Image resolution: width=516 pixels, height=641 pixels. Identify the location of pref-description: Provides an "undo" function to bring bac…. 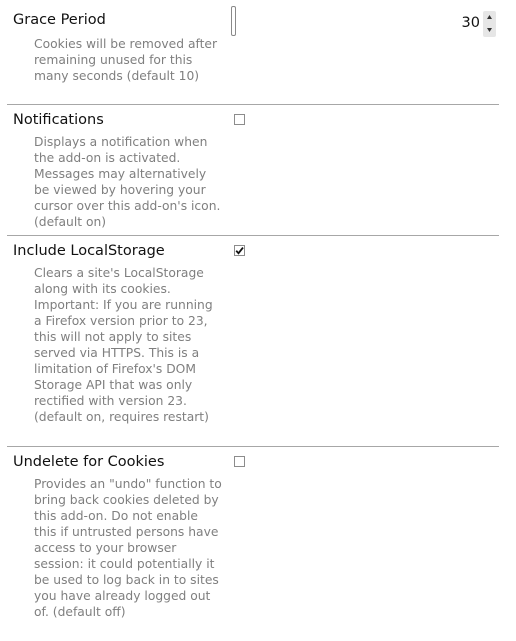
(128, 548).